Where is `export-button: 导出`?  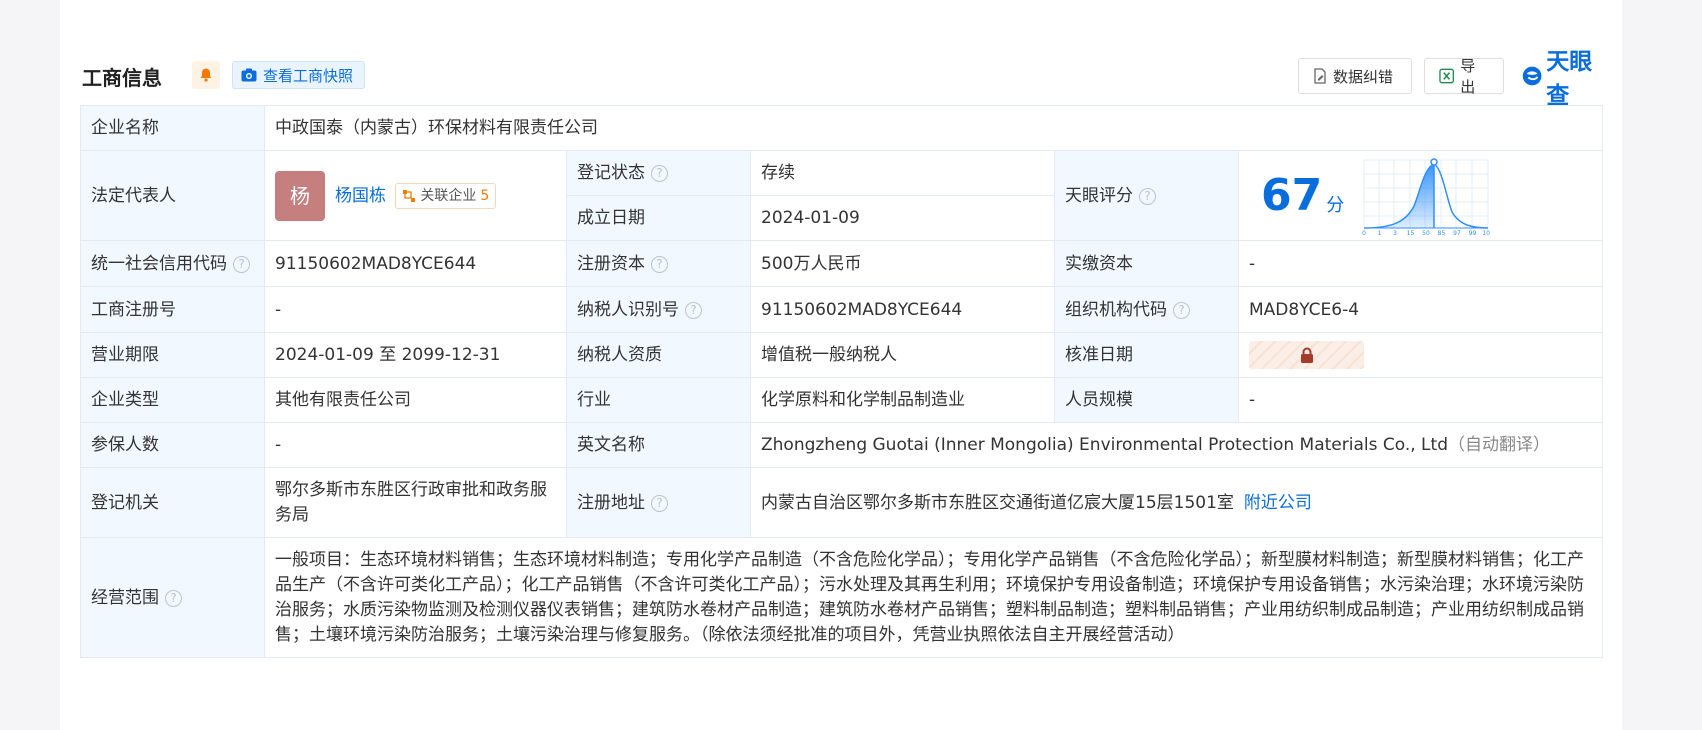 export-button: 导出 is located at coordinates (1464, 76).